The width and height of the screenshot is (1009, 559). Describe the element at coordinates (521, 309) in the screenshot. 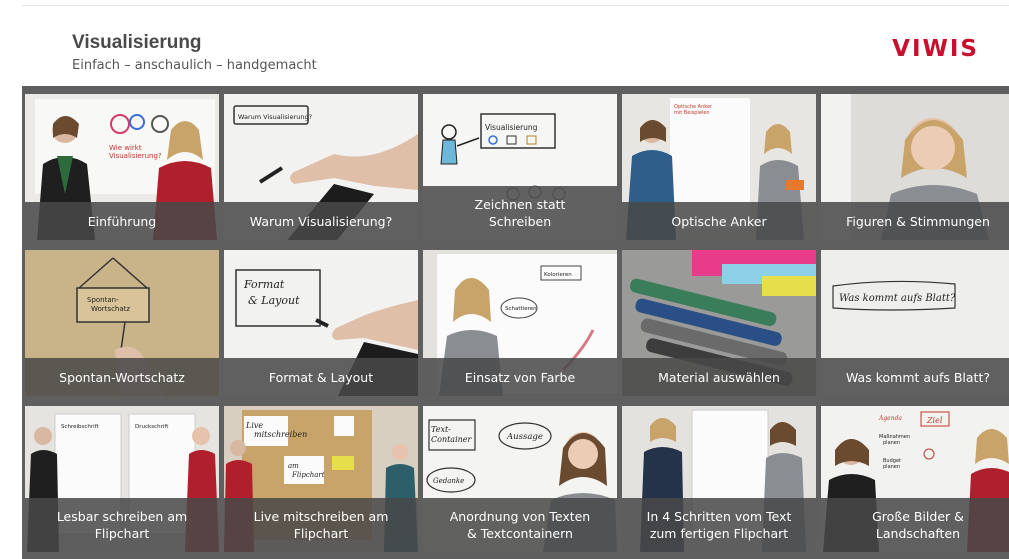

I see `board-text: Schattieren` at that location.